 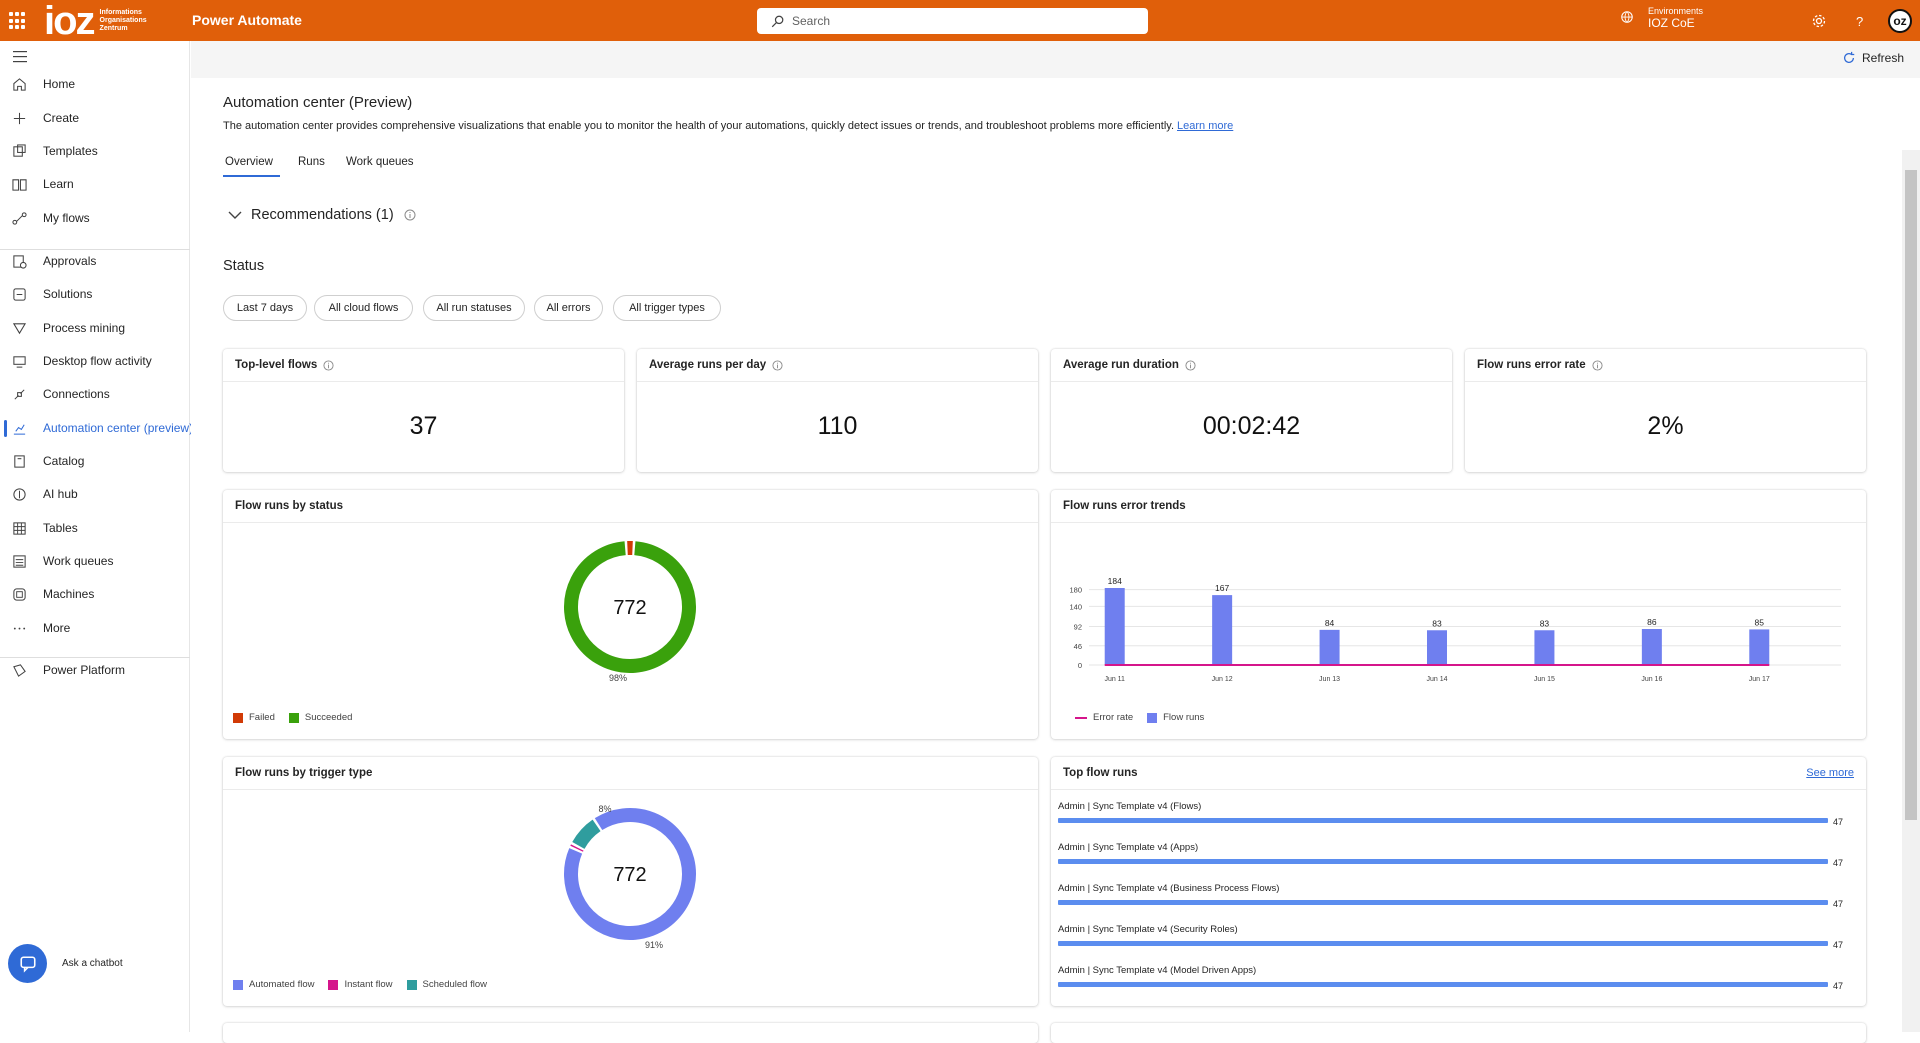 What do you see at coordinates (1100, 773) in the screenshot?
I see `card-title: Top flow runs` at bounding box center [1100, 773].